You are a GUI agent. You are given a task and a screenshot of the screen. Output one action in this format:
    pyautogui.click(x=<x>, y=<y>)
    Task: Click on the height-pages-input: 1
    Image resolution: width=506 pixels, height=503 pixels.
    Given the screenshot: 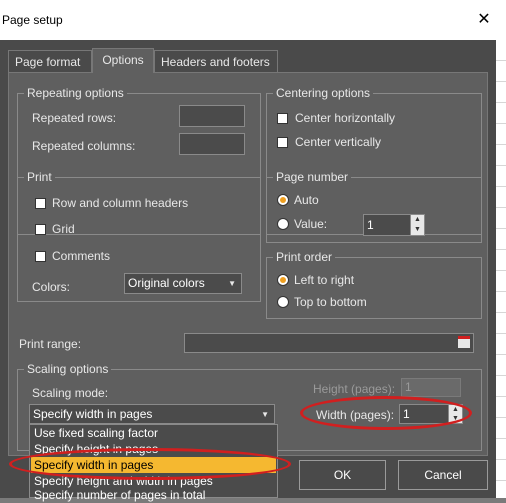 What is the action you would take?
    pyautogui.click(x=431, y=387)
    